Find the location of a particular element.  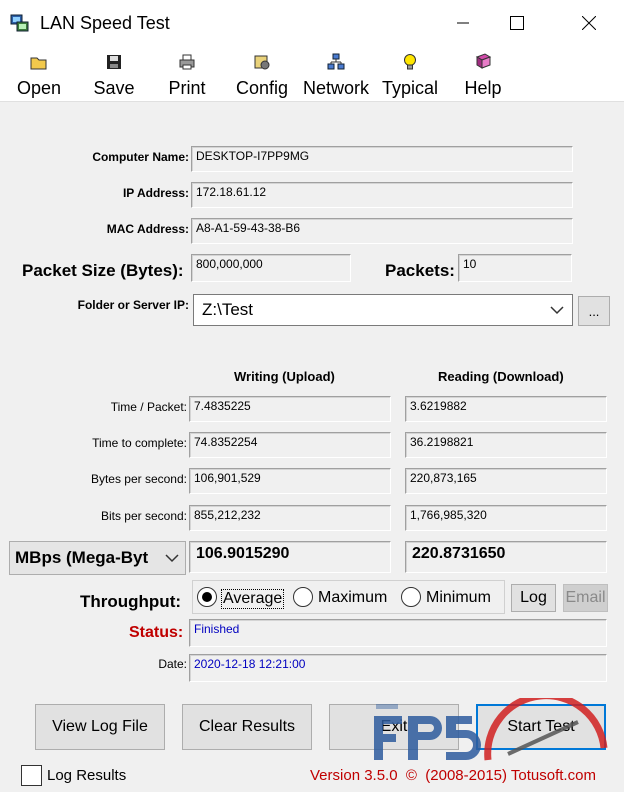

toolbar-label: Help is located at coordinates (483, 88).